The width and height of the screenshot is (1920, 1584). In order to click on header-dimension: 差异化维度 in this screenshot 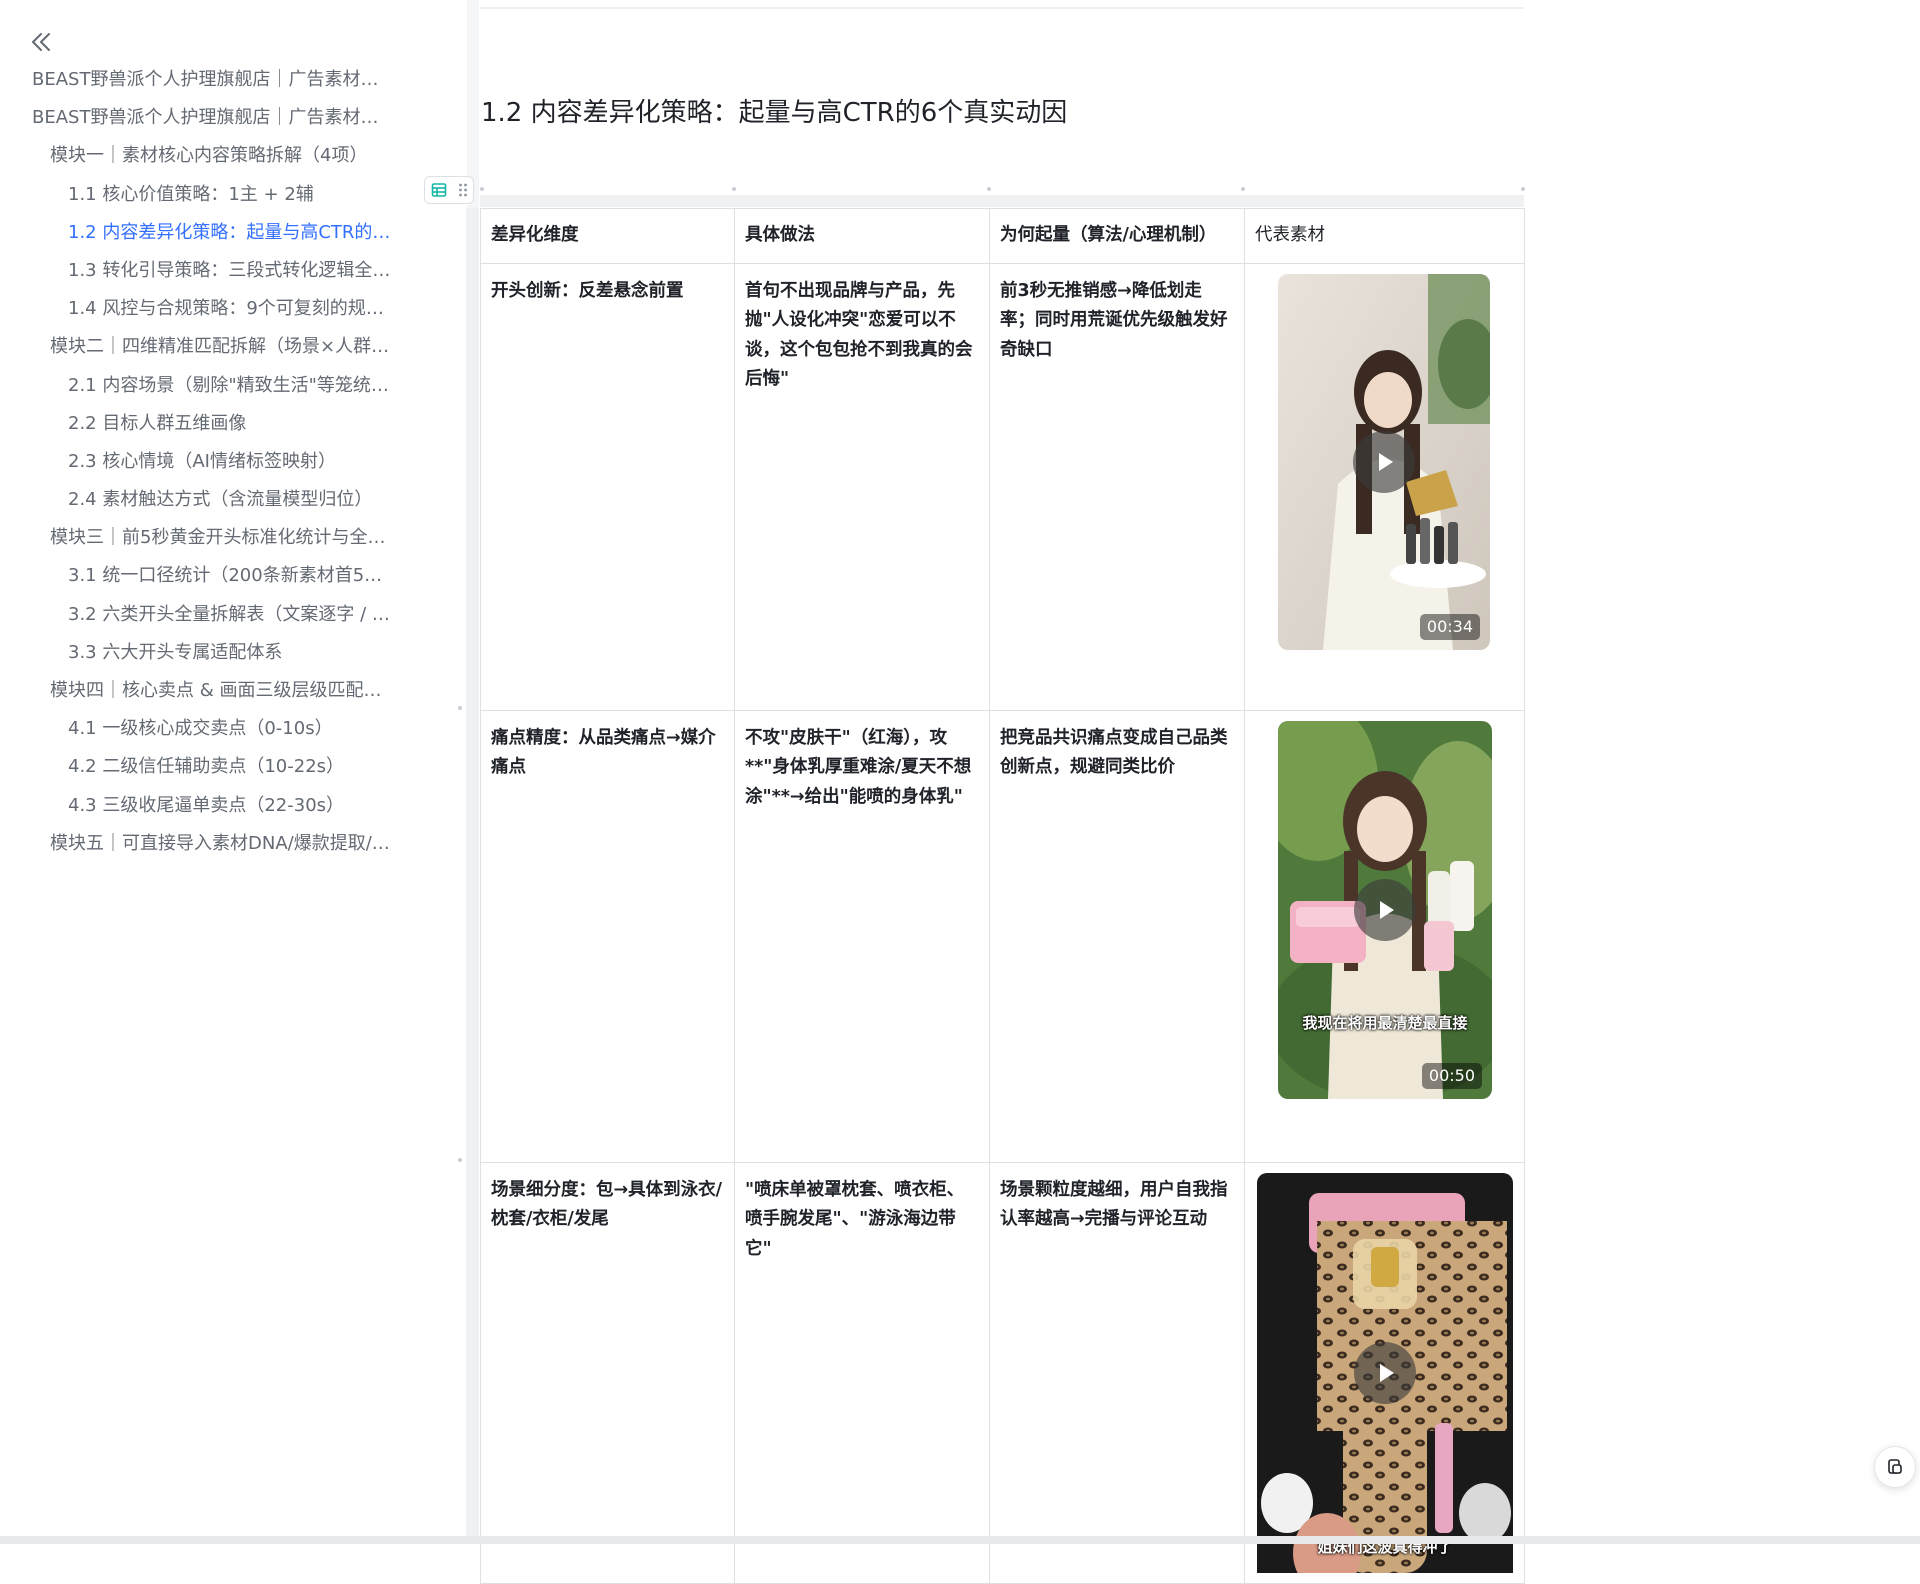, I will do `click(607, 236)`.